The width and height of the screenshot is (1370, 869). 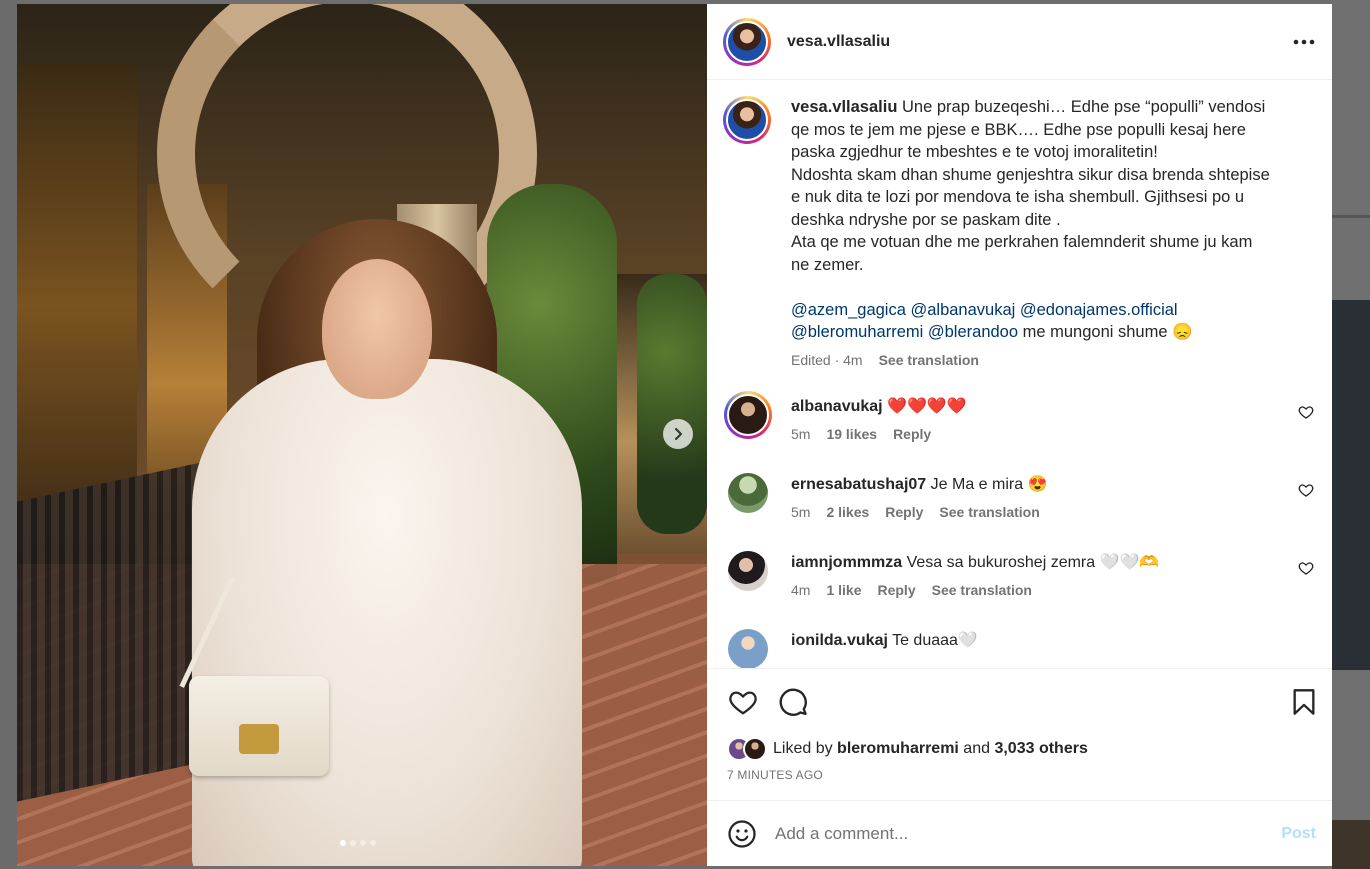 I want to click on carousel-indicator, so click(x=358, y=843).